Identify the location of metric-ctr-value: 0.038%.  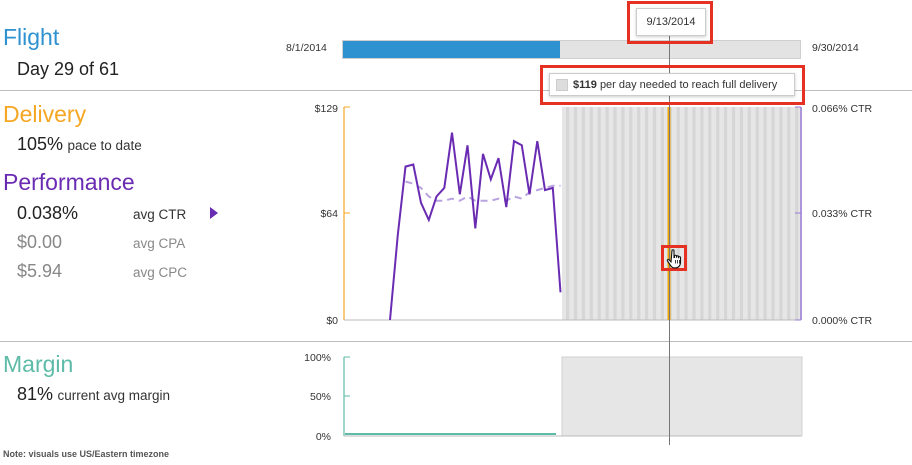
(48, 213).